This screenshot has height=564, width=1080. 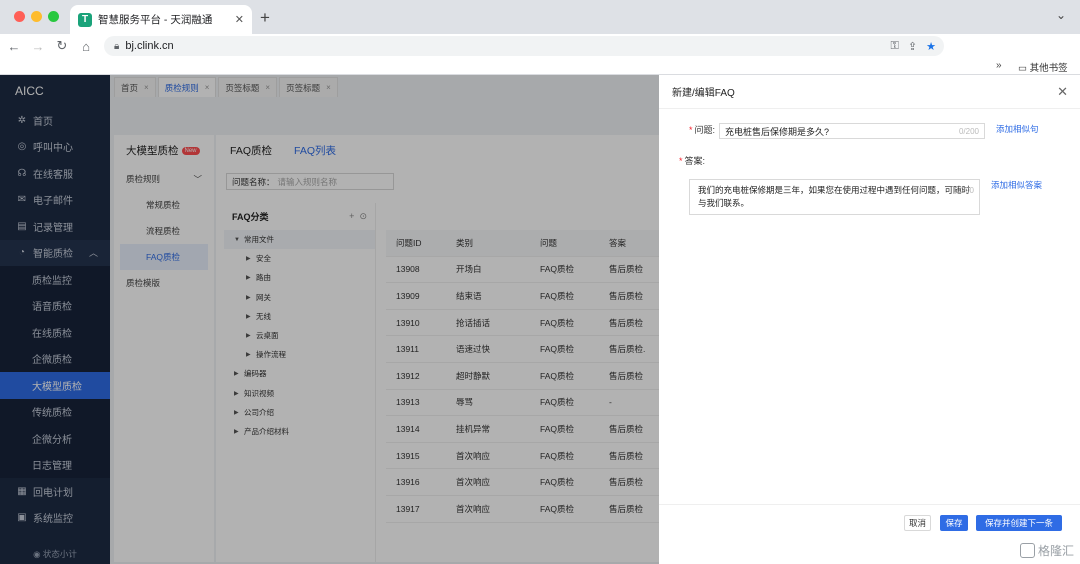 I want to click on back-button: ←, so click(x=14, y=46).